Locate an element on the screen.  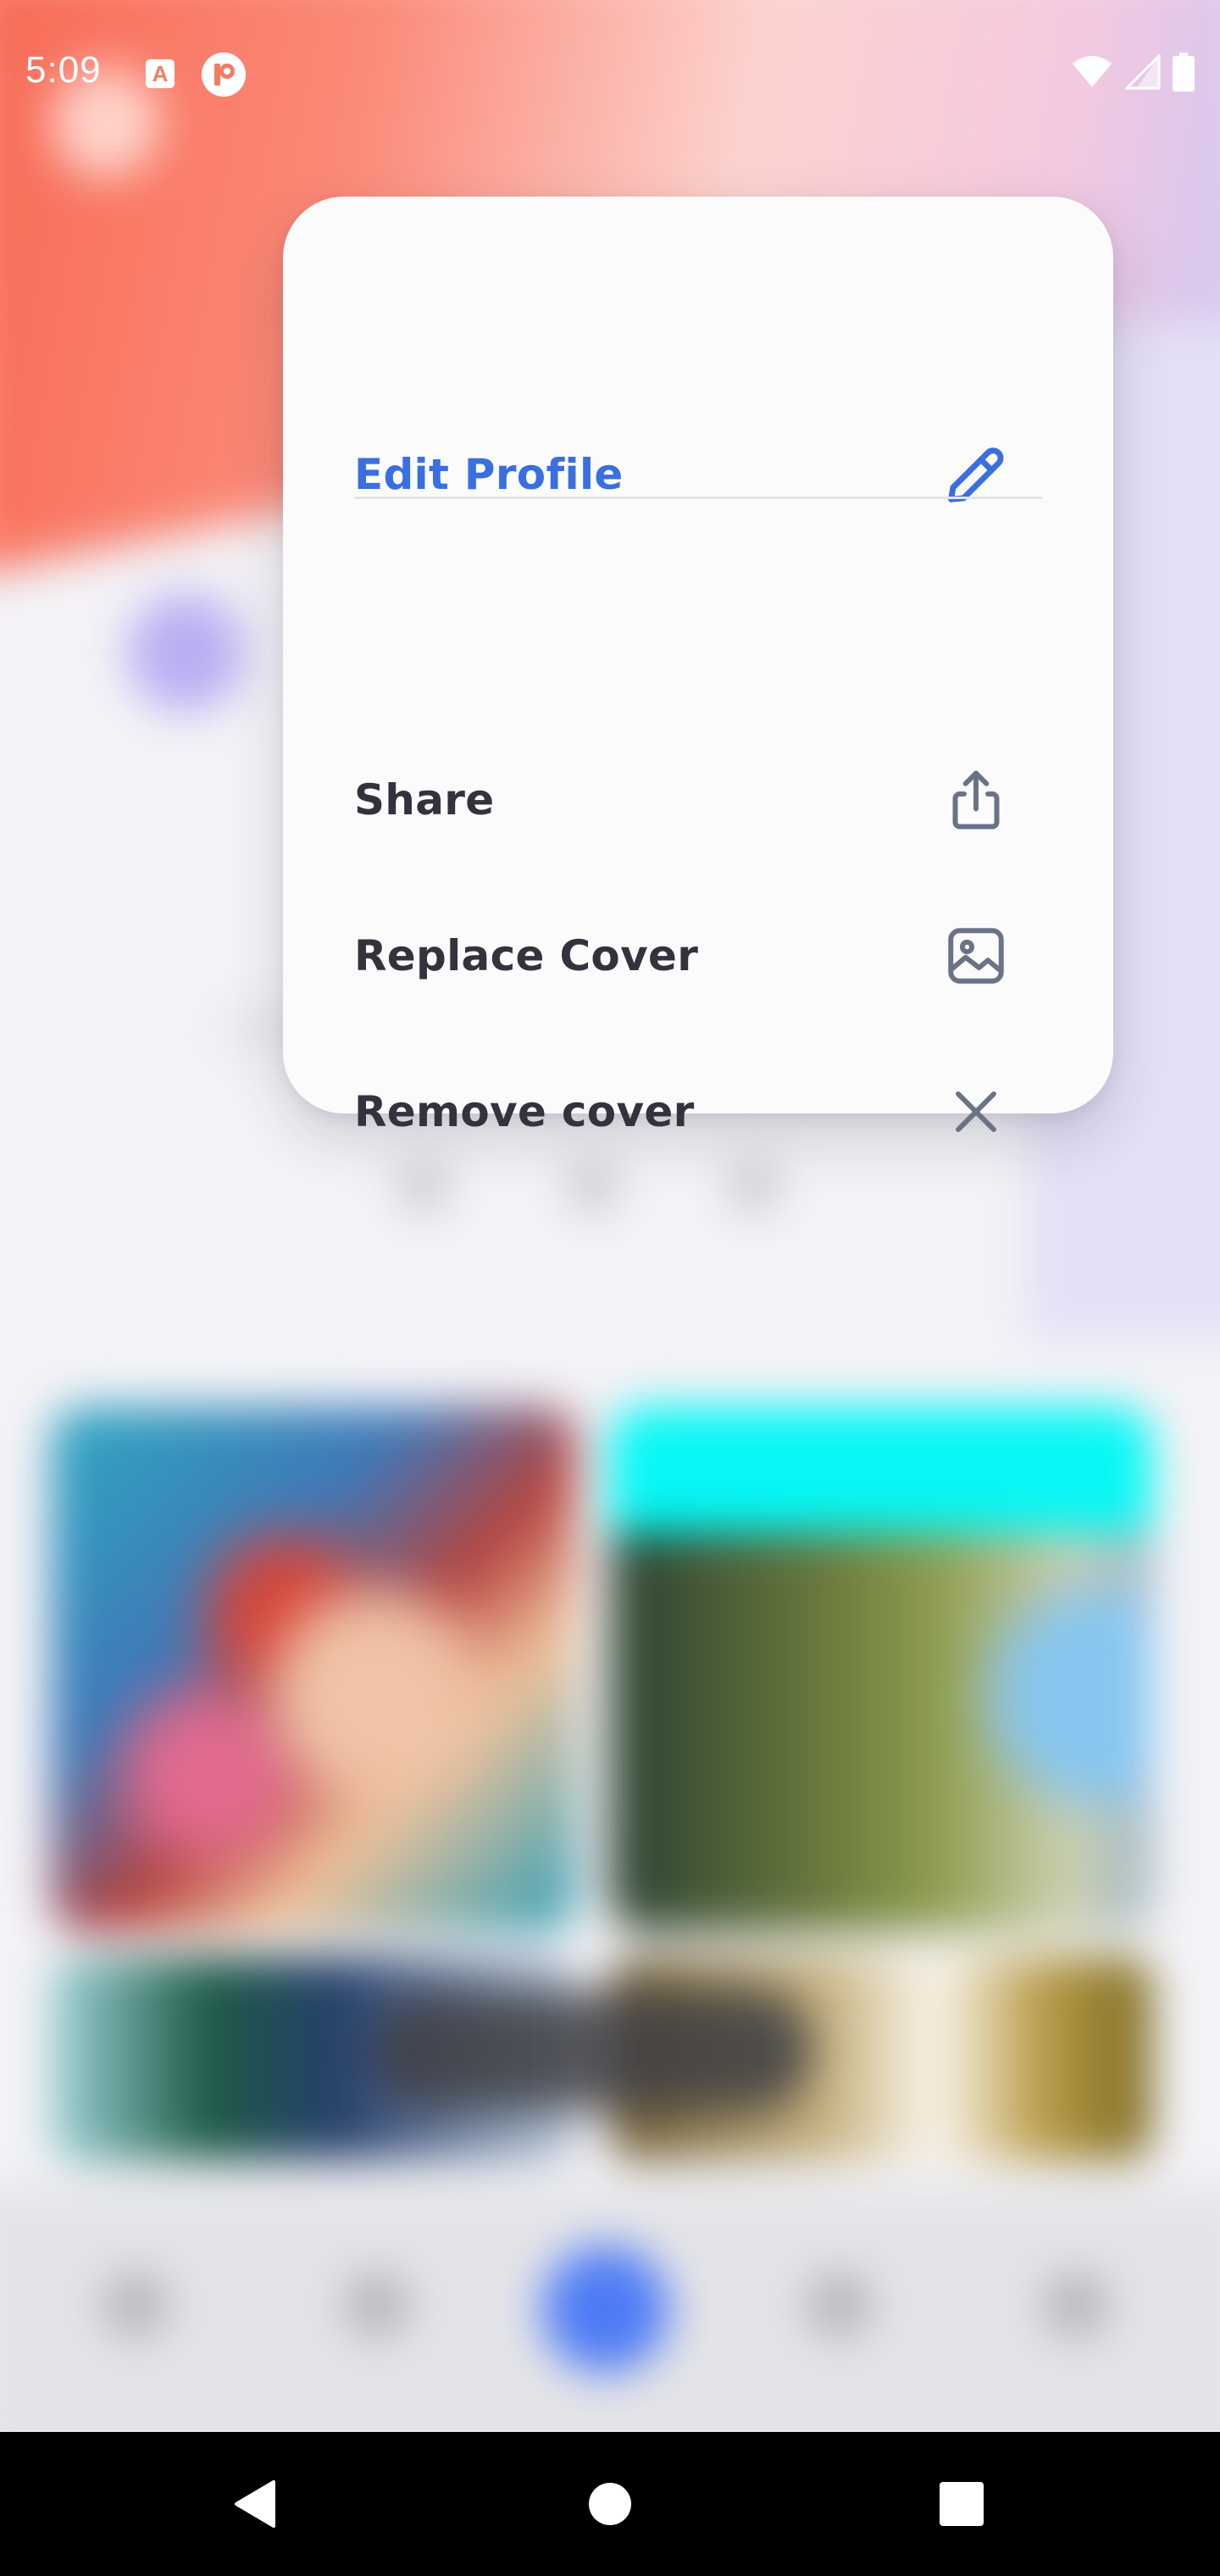
cell-signal-icon is located at coordinates (1142, 73).